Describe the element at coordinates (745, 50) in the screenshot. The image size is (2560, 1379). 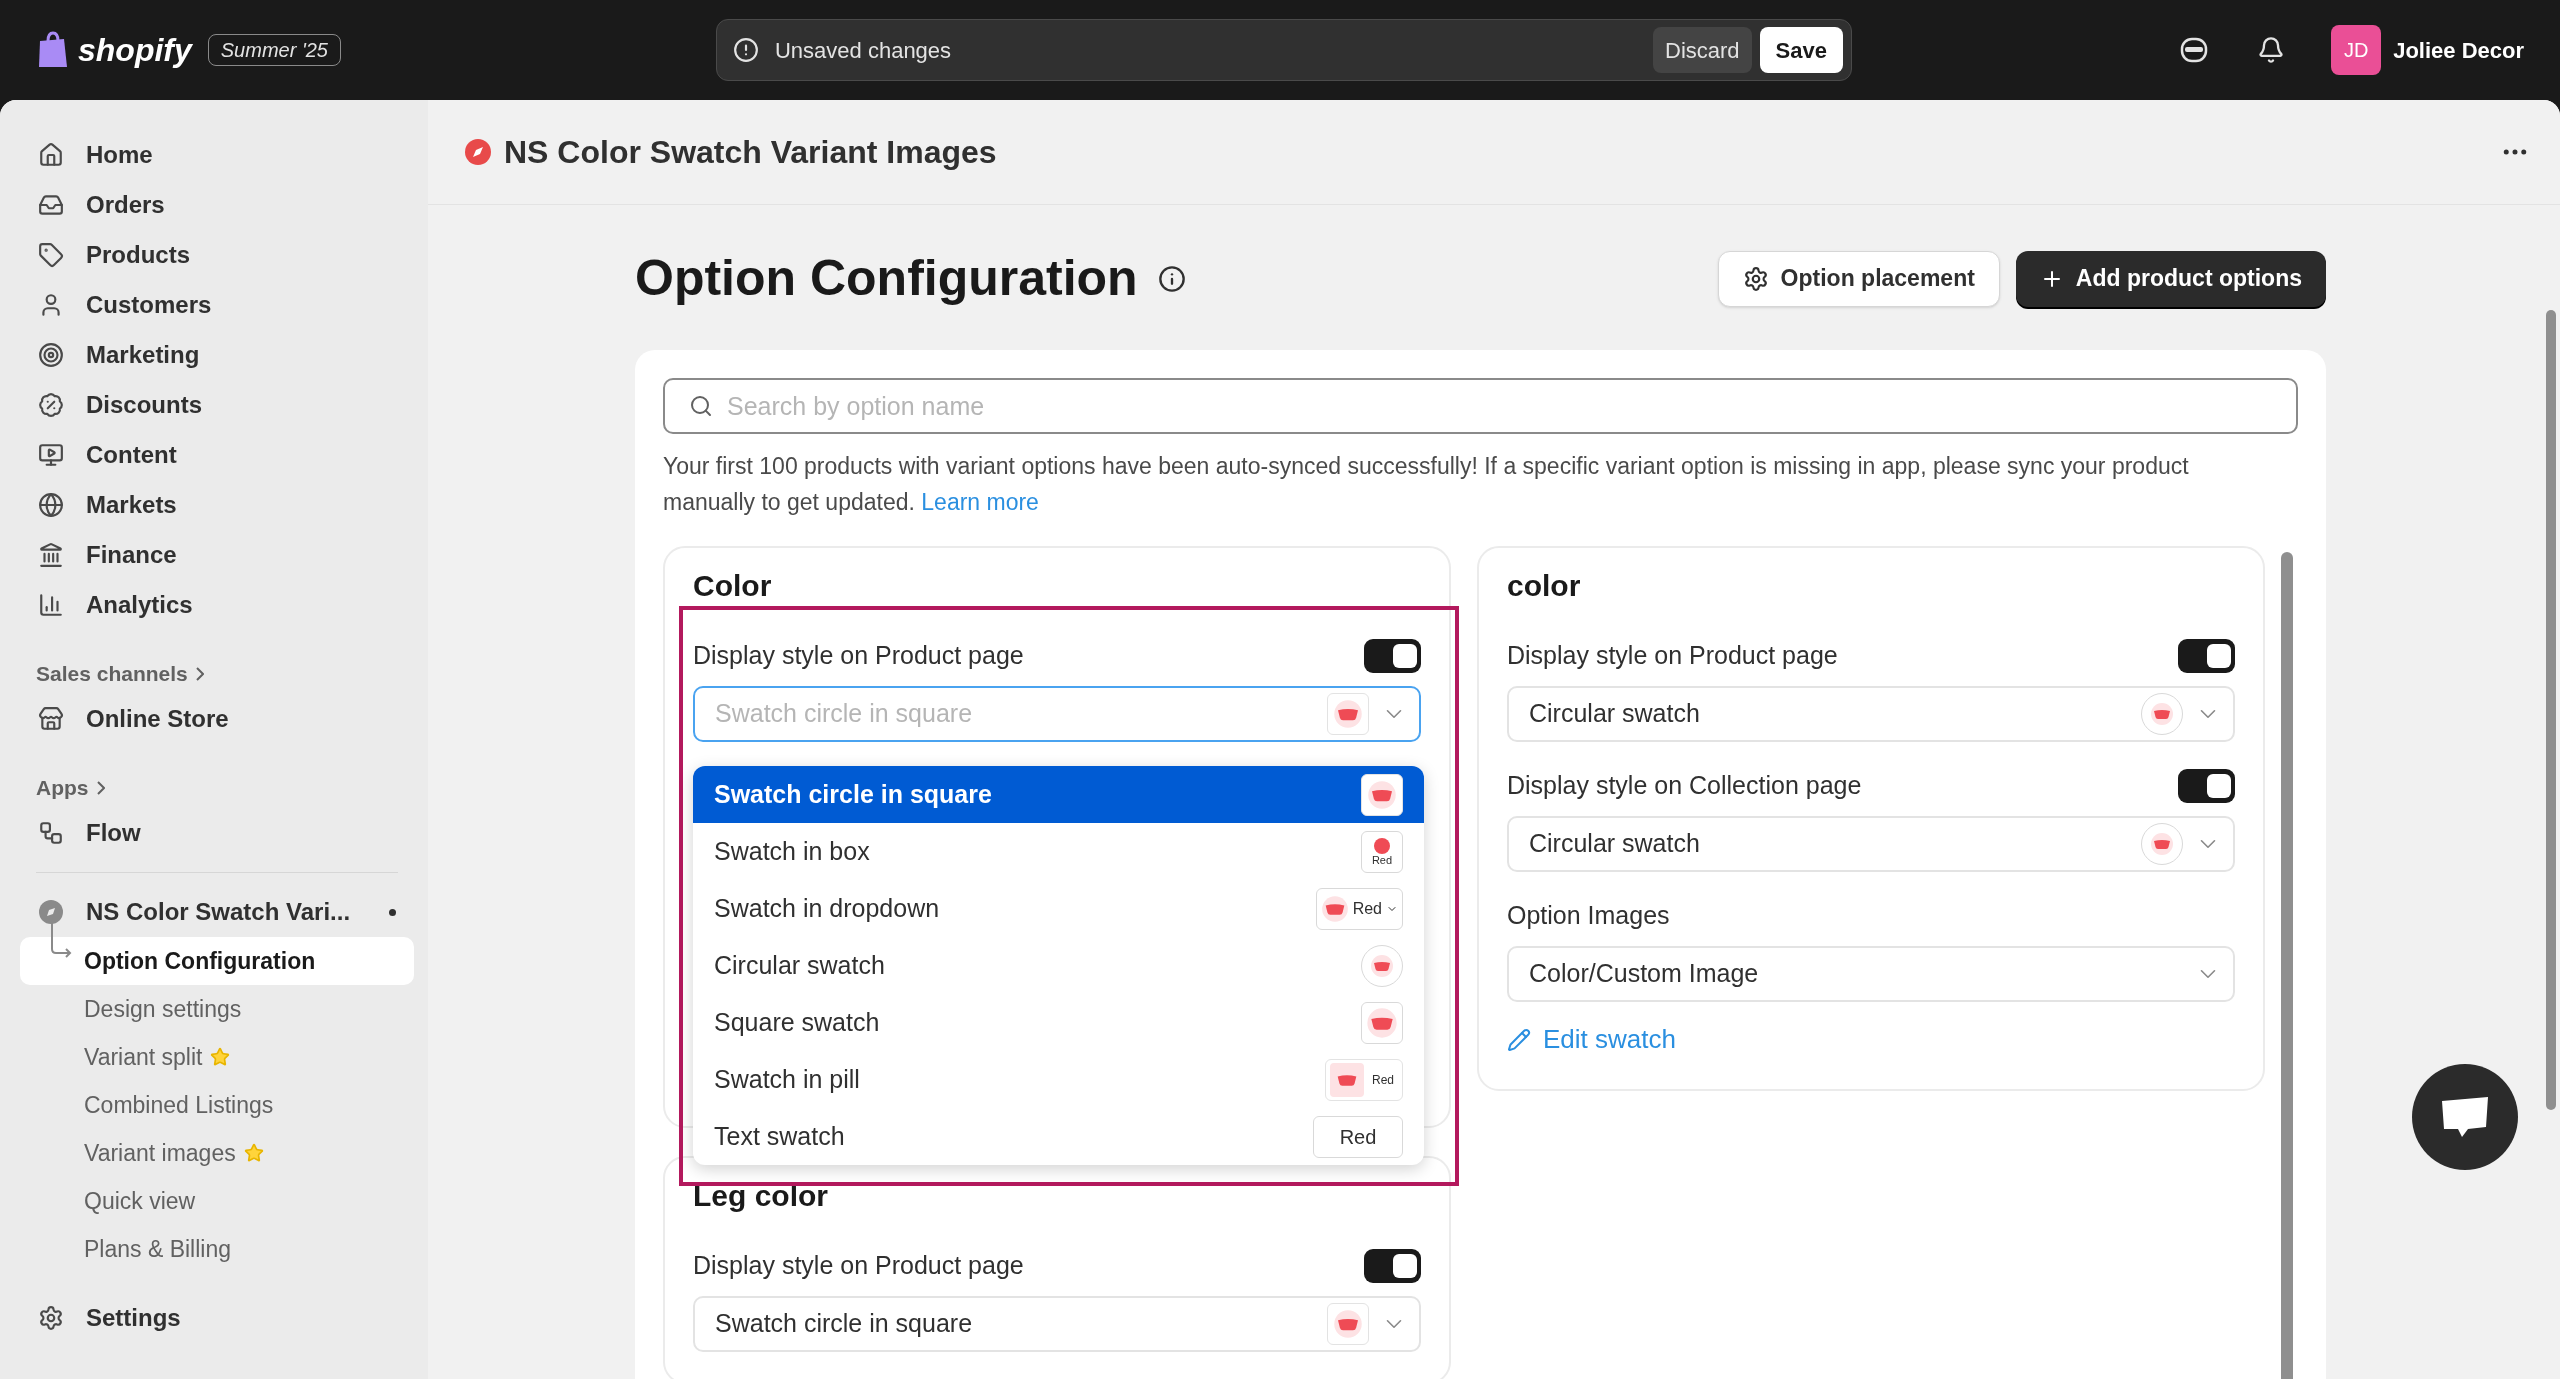
I see `alert-icon` at that location.